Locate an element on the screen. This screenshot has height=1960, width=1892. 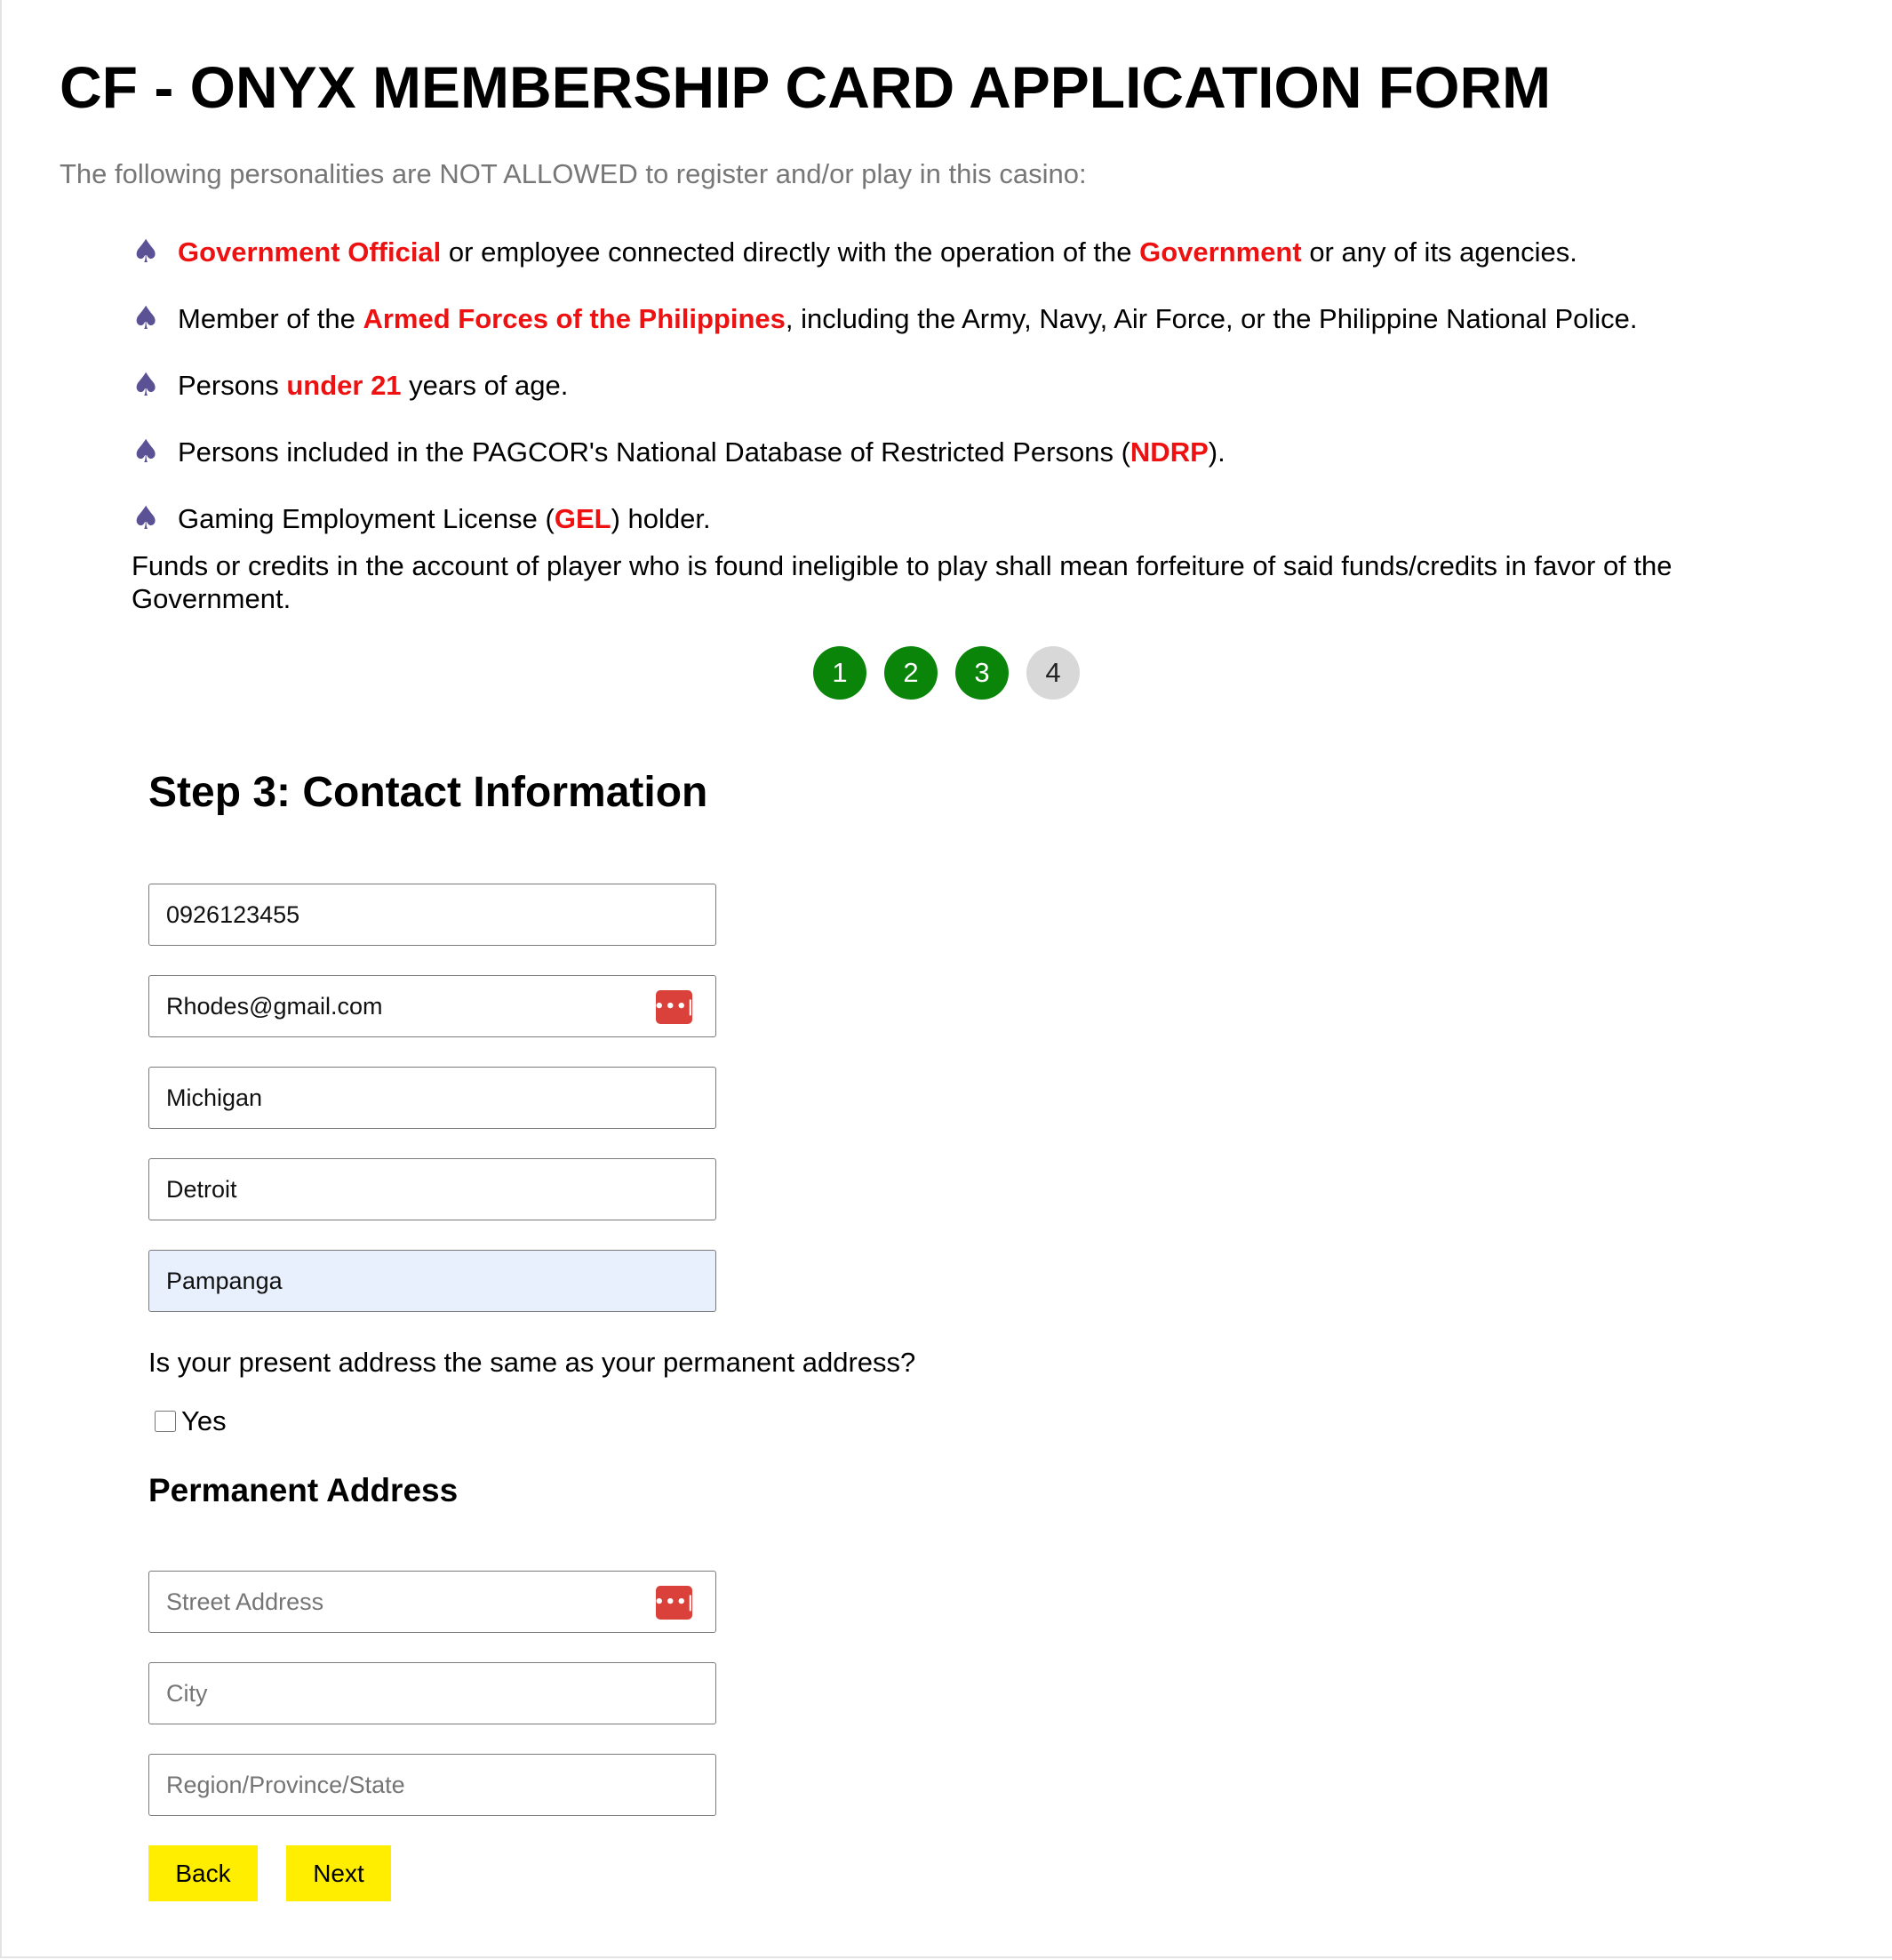
restriction-text-part: Persons is located at coordinates (232, 385).